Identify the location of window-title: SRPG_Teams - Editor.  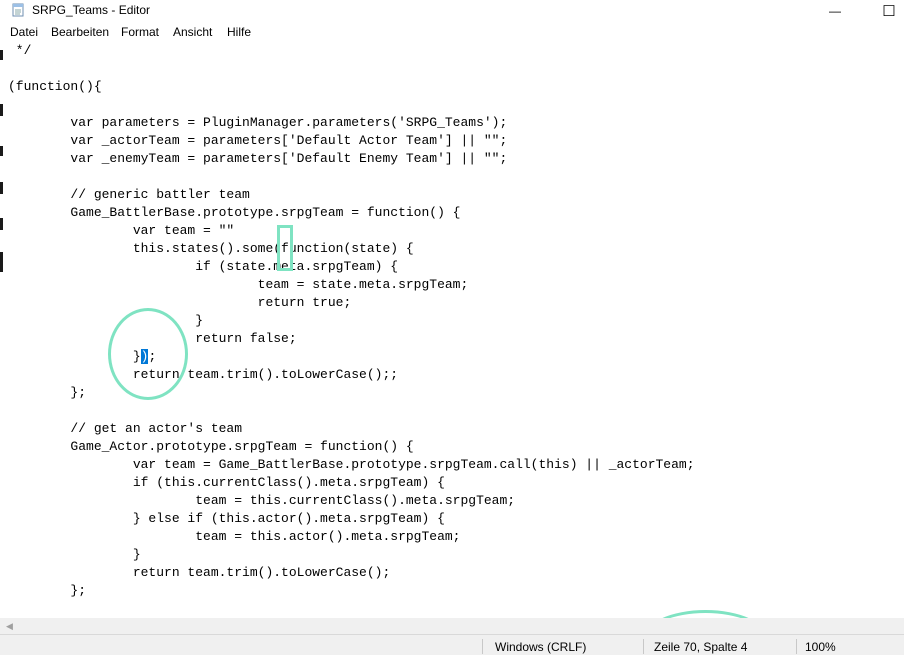
(91, 10).